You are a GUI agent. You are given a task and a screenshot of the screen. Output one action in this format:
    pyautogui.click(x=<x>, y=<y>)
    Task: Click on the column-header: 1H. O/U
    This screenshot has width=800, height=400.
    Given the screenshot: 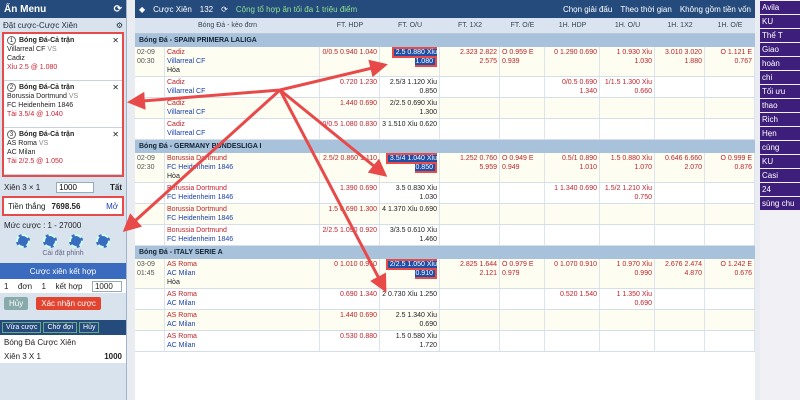 What is the action you would take?
    pyautogui.click(x=627, y=25)
    